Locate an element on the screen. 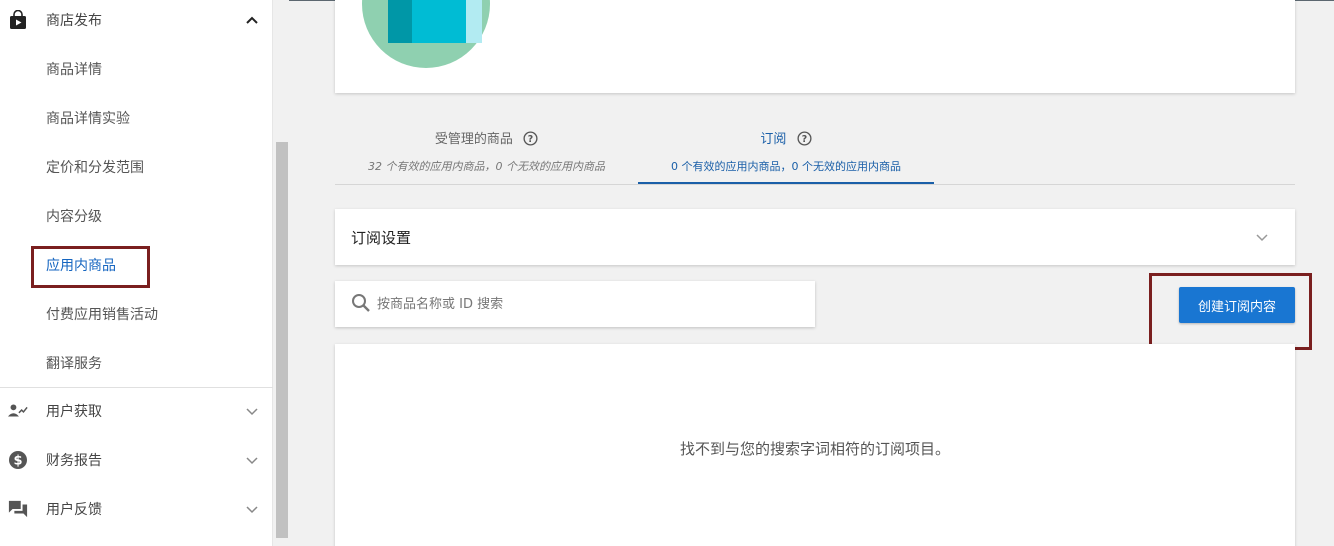 The width and height of the screenshot is (1334, 546). chevron-up-icon is located at coordinates (252, 20).